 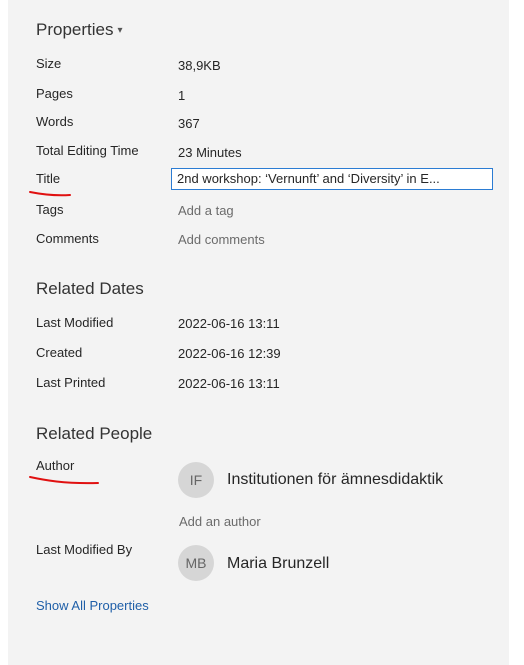 What do you see at coordinates (64, 480) in the screenshot?
I see `red-underline-author-mark` at bounding box center [64, 480].